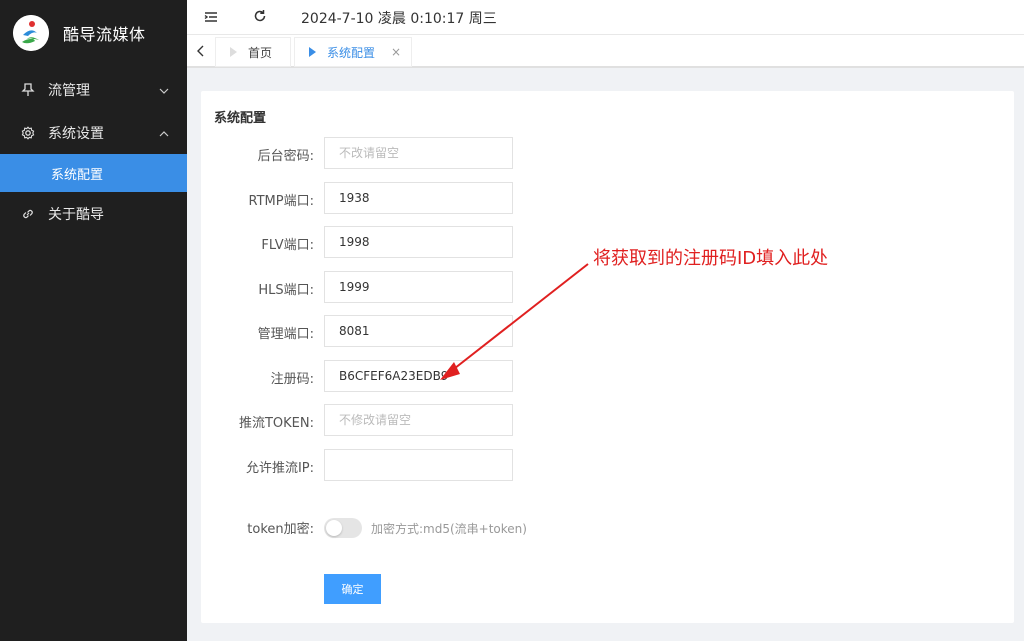 The width and height of the screenshot is (1024, 641). Describe the element at coordinates (287, 245) in the screenshot. I see `field-label: FLV端口:` at that location.